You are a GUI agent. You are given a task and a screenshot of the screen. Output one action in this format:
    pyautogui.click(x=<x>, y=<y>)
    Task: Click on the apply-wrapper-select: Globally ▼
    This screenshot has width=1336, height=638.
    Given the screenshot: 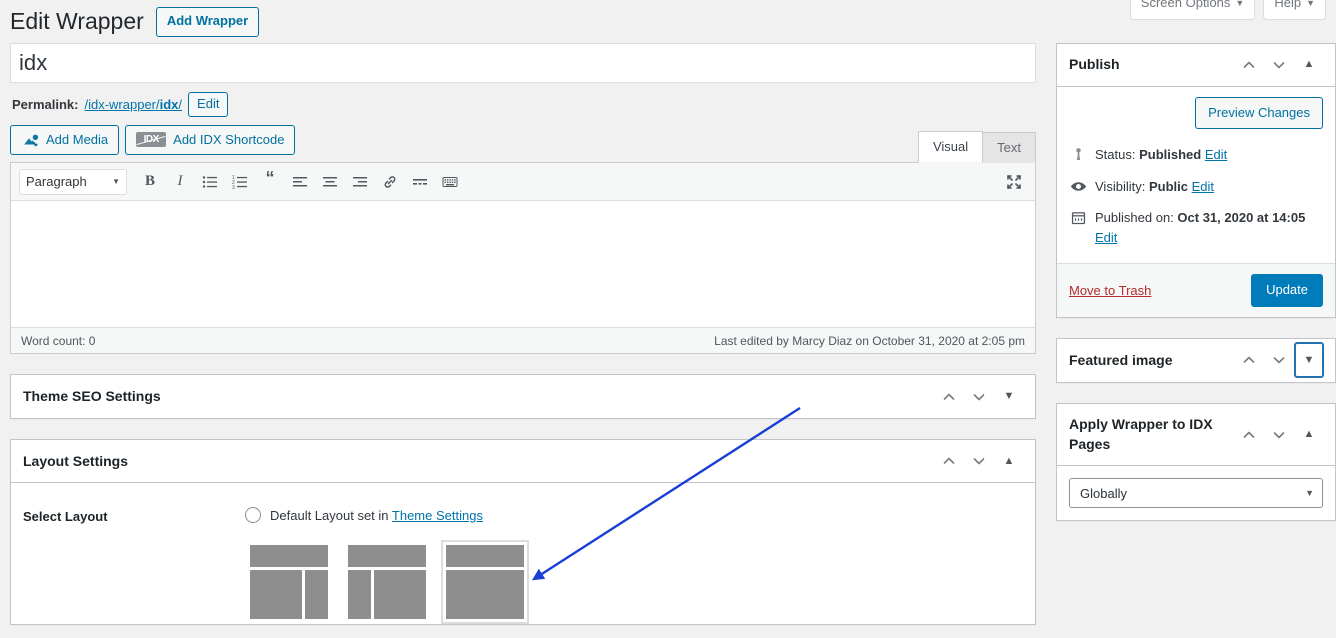 What is the action you would take?
    pyautogui.click(x=1196, y=493)
    